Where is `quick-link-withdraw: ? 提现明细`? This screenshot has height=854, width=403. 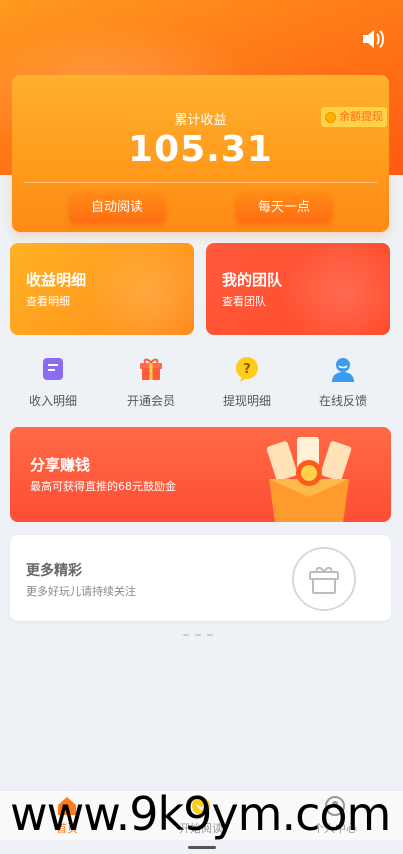
quick-link-withdraw: ? 提现明细 is located at coordinates (247, 380).